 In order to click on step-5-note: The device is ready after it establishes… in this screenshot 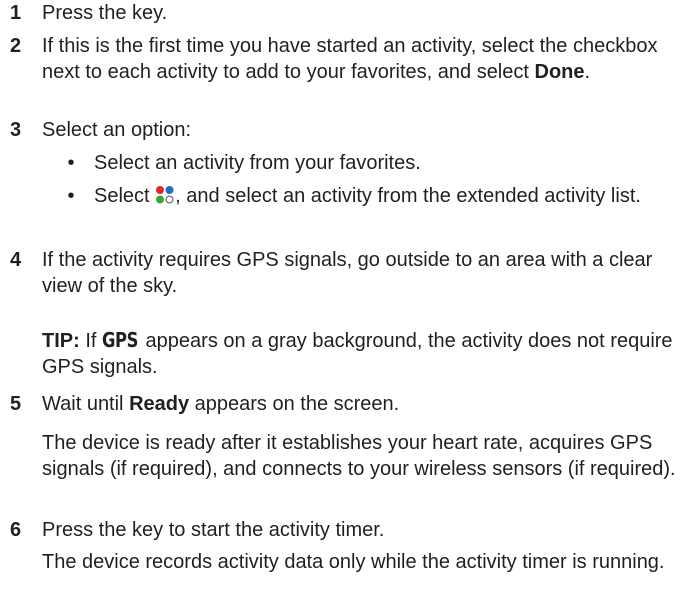, I will do `click(345, 456)`.